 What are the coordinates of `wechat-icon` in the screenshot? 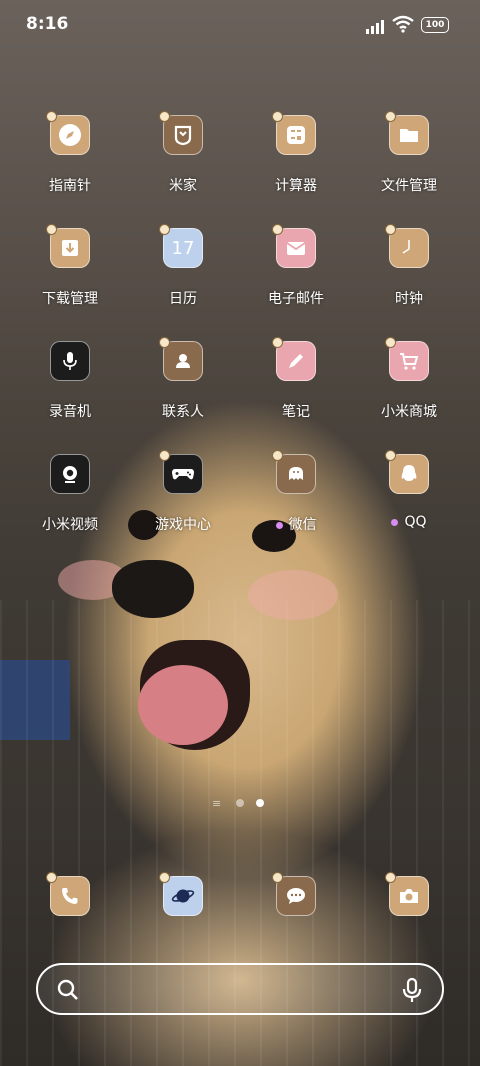 It's located at (296, 474).